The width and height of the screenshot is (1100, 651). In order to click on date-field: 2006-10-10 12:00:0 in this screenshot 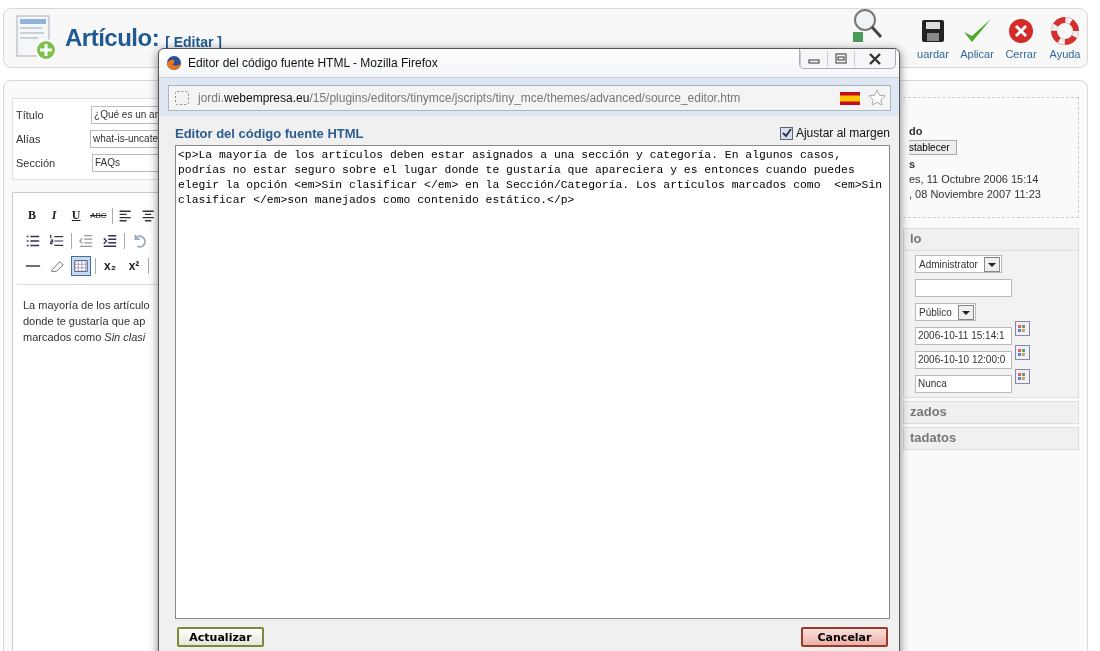, I will do `click(963, 360)`.